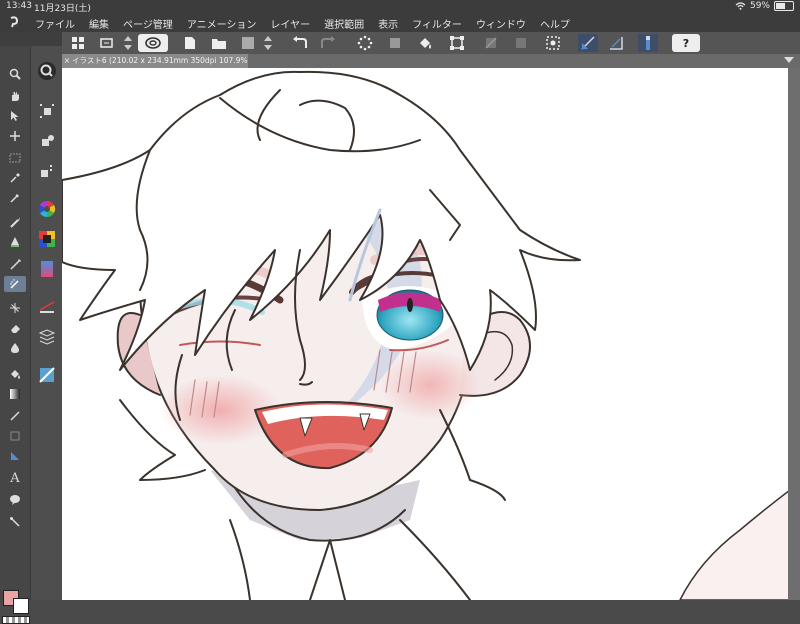  Describe the element at coordinates (47, 307) in the screenshot. I see `history-icon` at that location.